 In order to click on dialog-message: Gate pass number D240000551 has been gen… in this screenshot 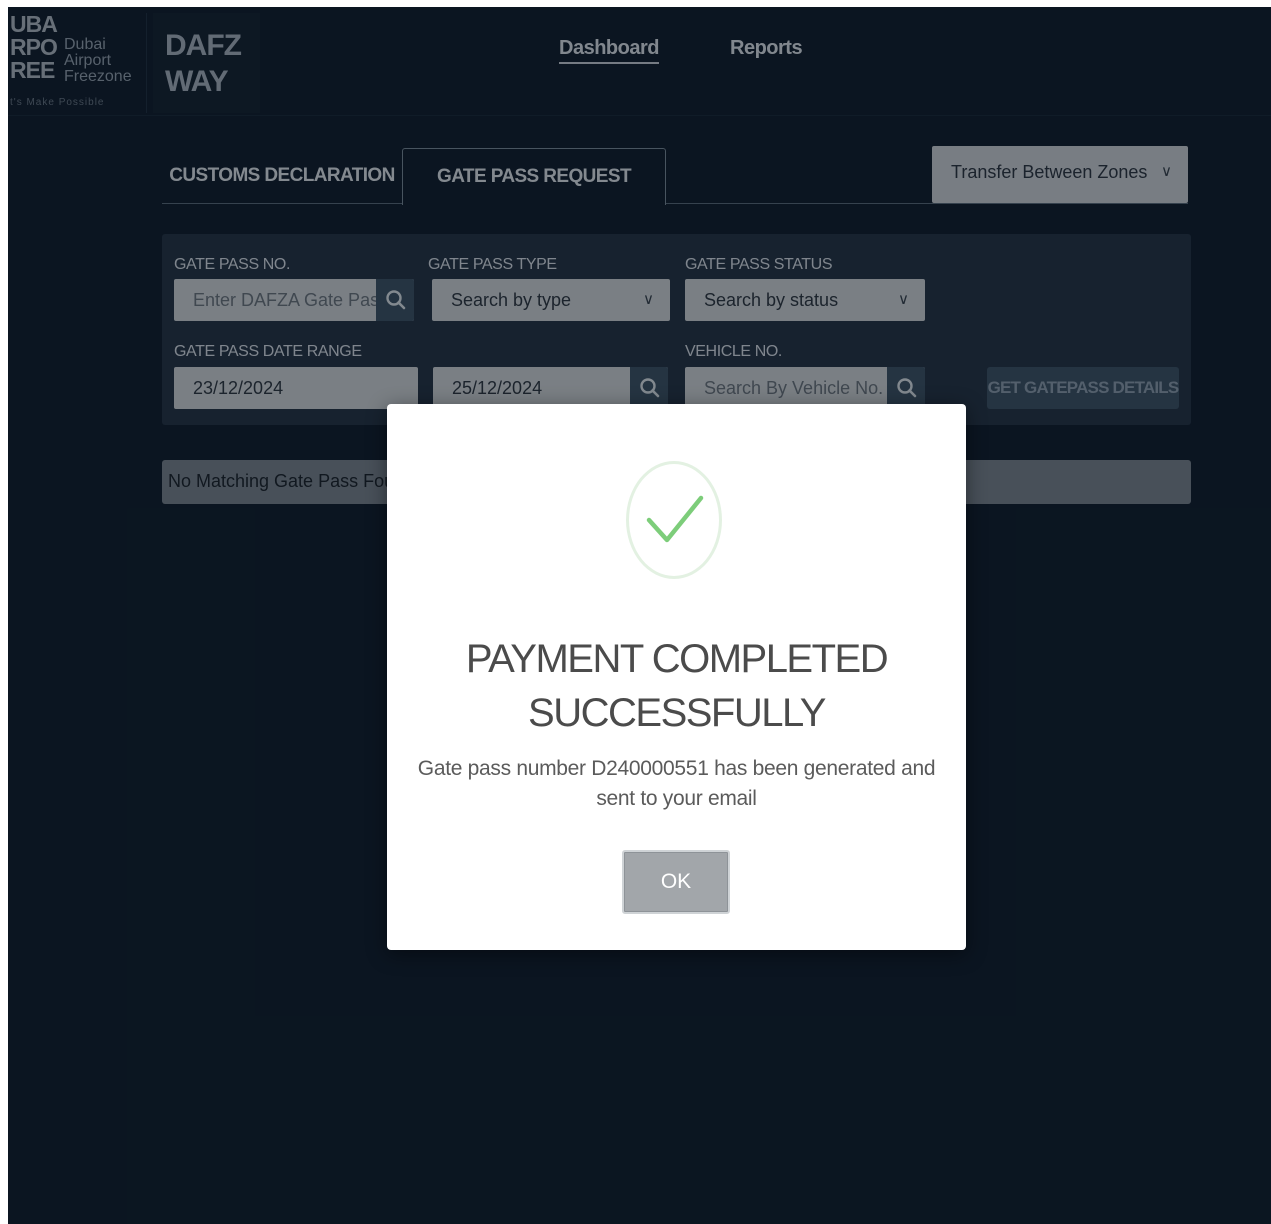, I will do `click(676, 783)`.